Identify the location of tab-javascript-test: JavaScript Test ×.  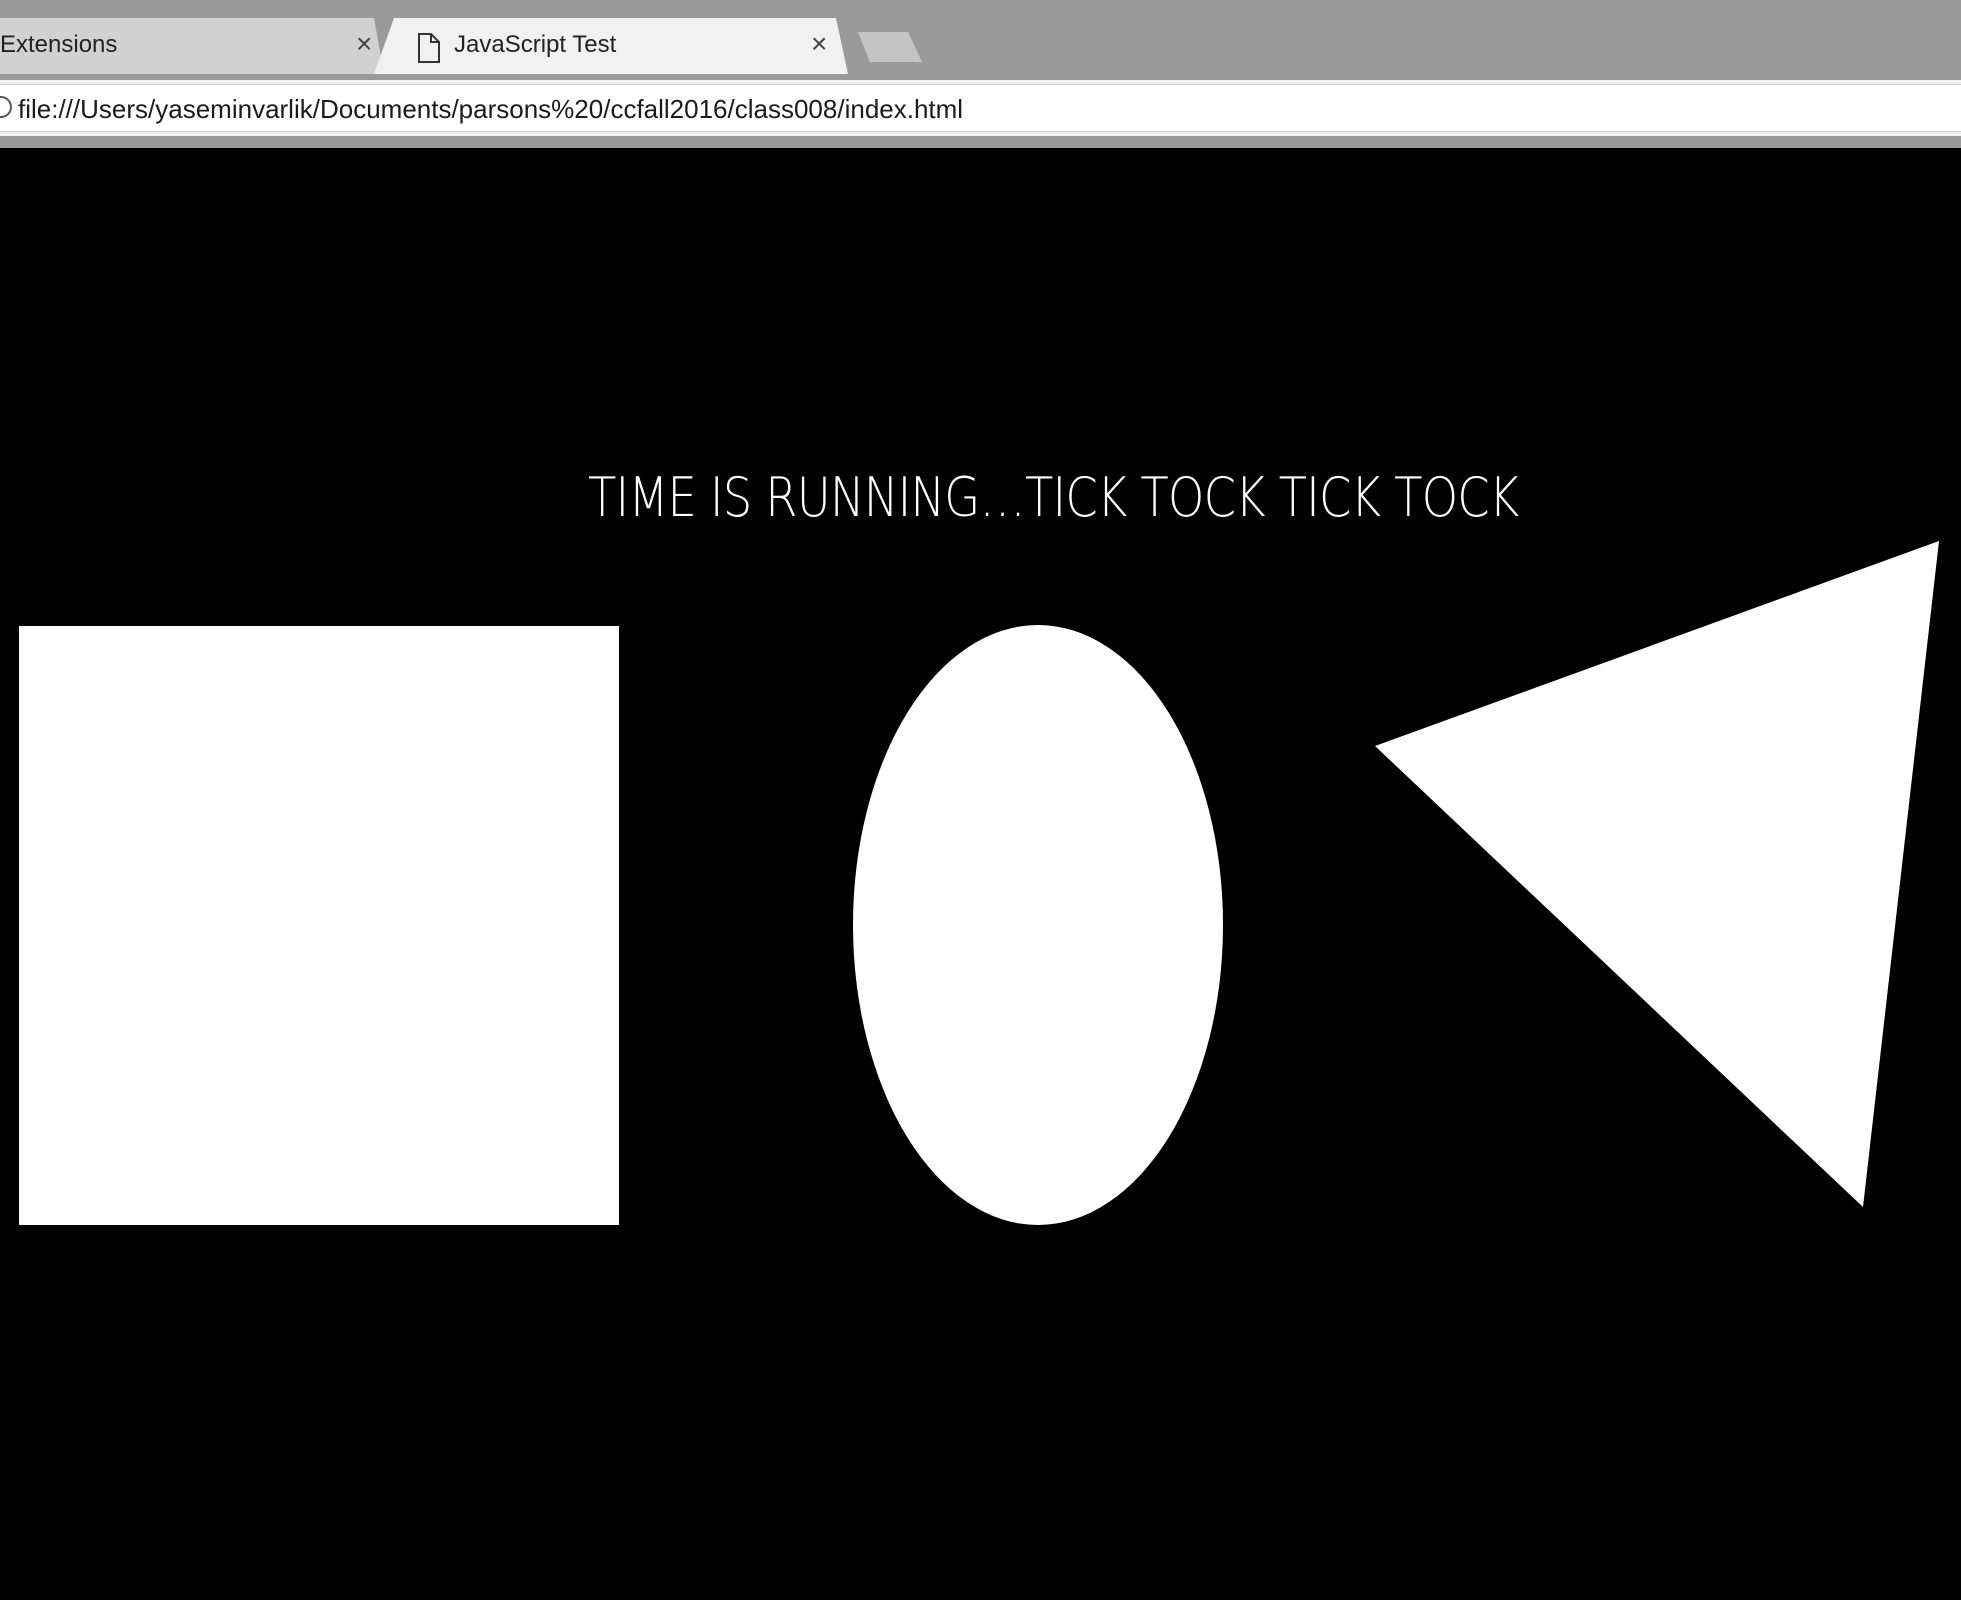
(611, 46).